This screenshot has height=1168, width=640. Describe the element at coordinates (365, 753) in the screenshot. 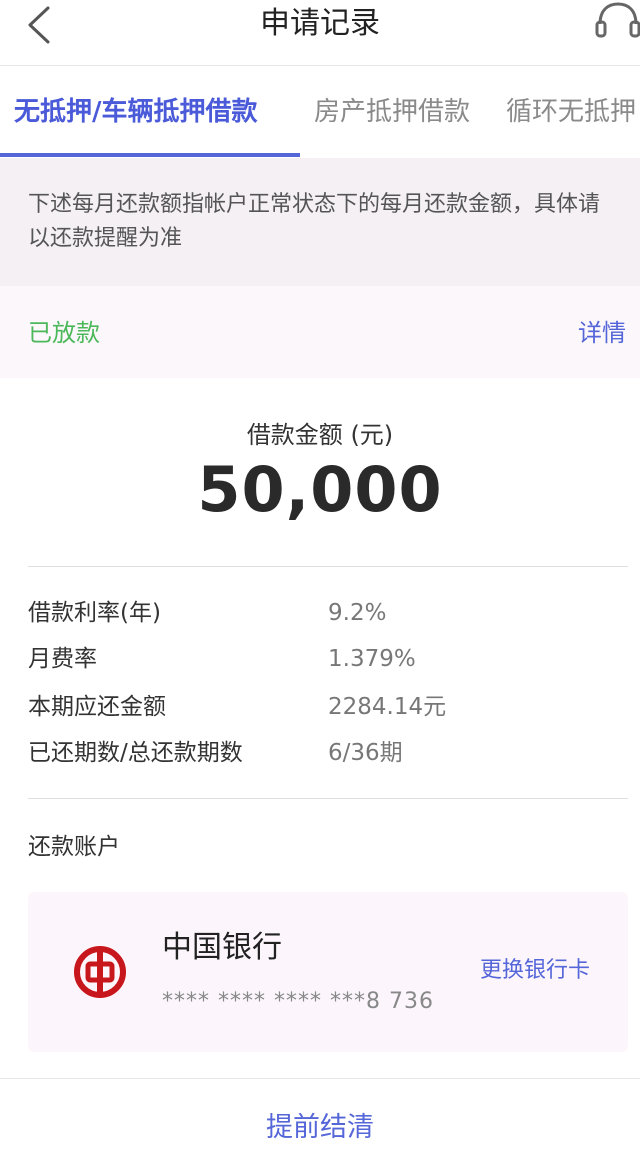

I see `info-value: 6/36期` at that location.